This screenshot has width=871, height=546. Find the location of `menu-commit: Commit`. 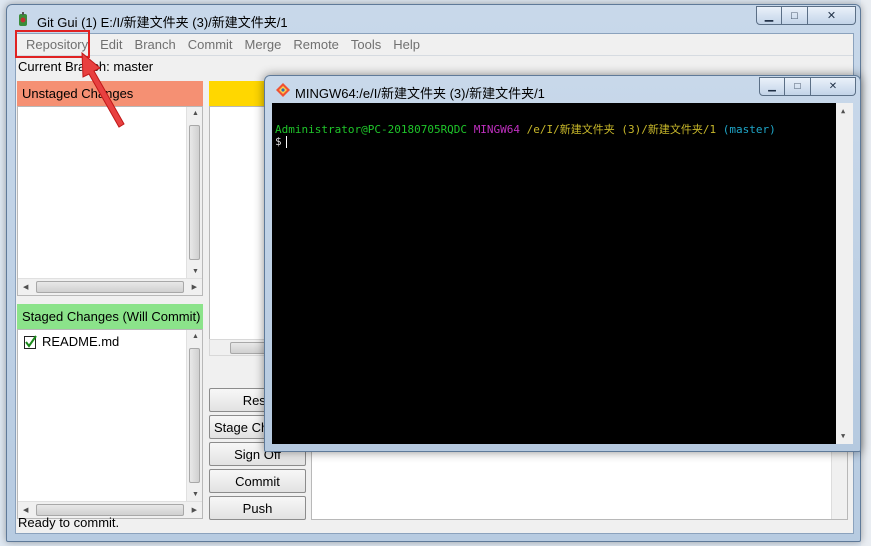

menu-commit: Commit is located at coordinates (210, 45).